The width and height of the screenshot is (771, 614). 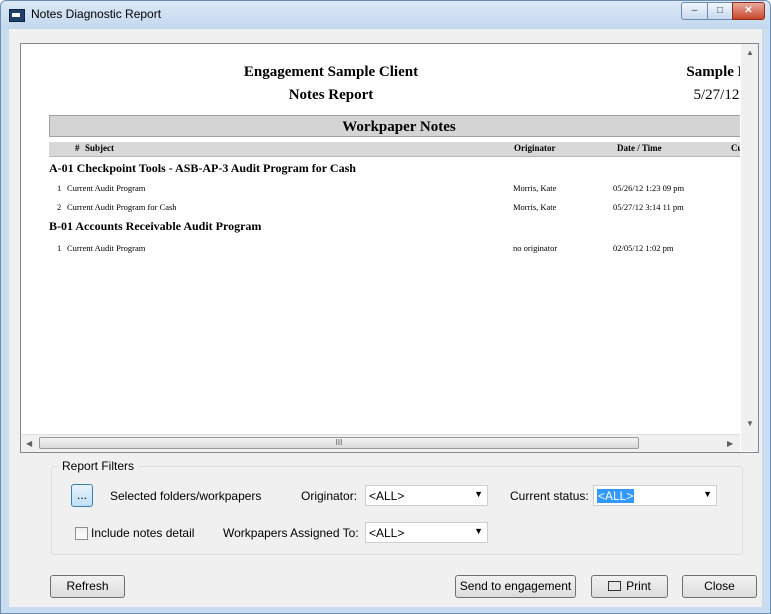 What do you see at coordinates (81, 533) in the screenshot?
I see `include-notes-detail-checkbox` at bounding box center [81, 533].